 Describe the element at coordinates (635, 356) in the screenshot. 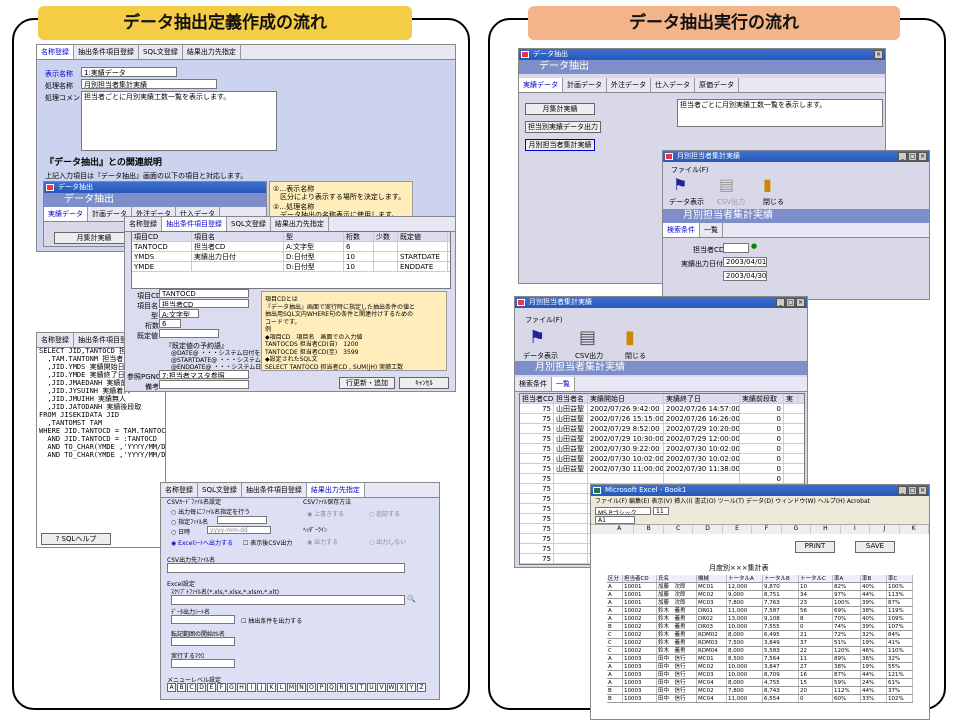

I see `r3-btn-close: 閉じる` at that location.